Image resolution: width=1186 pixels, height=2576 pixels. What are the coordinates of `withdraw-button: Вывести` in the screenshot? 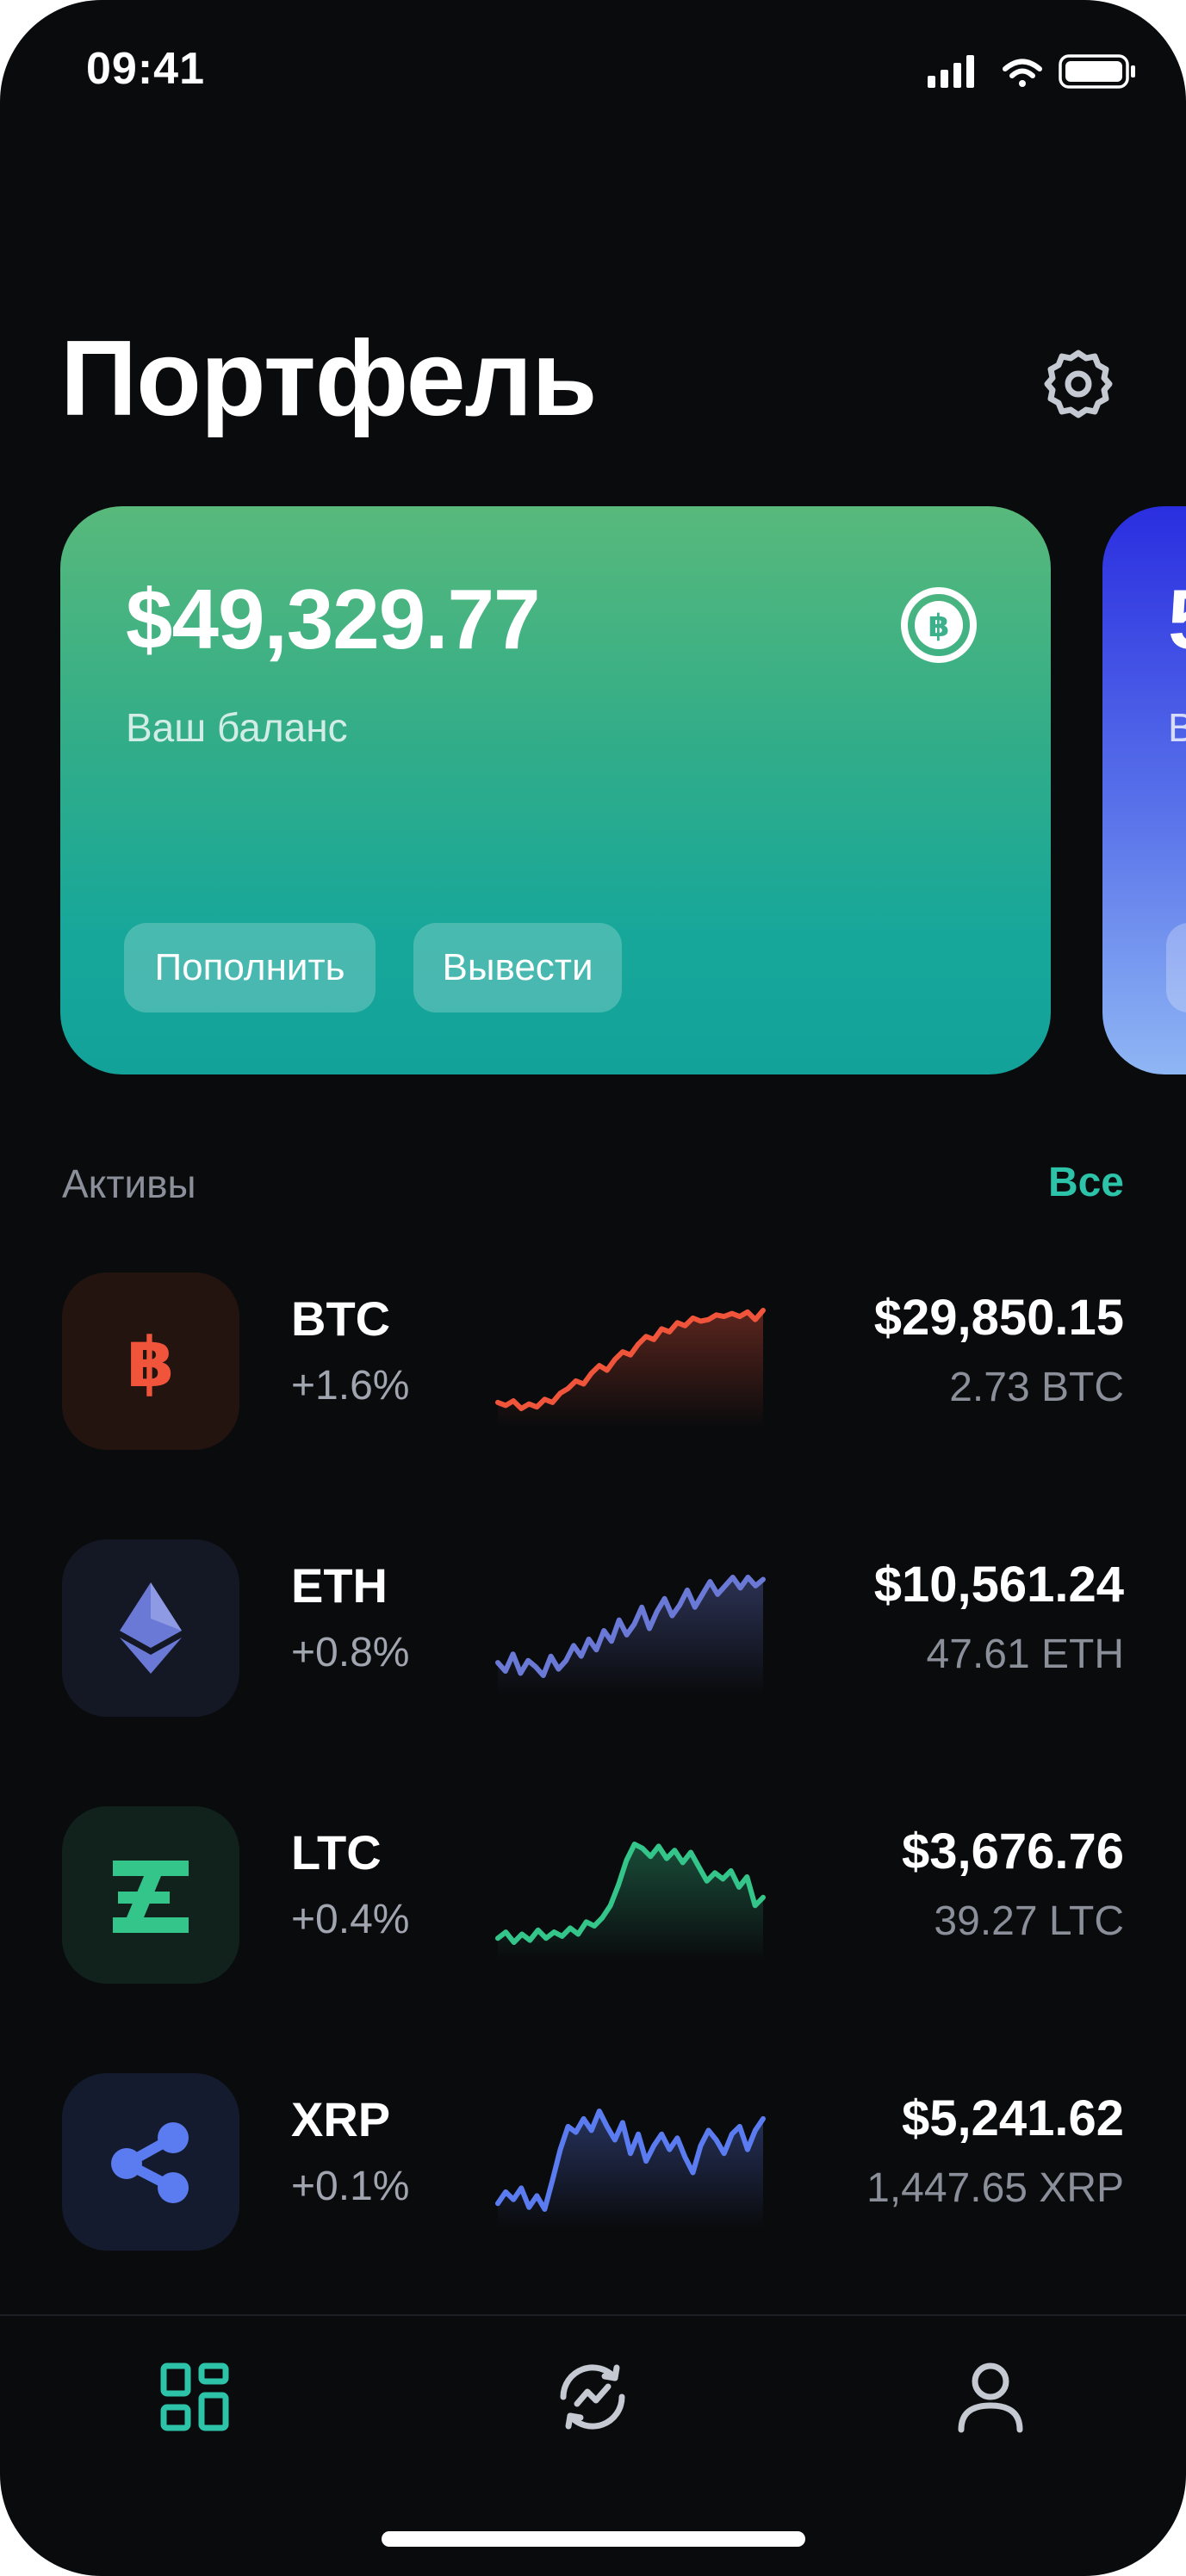 It's located at (517, 967).